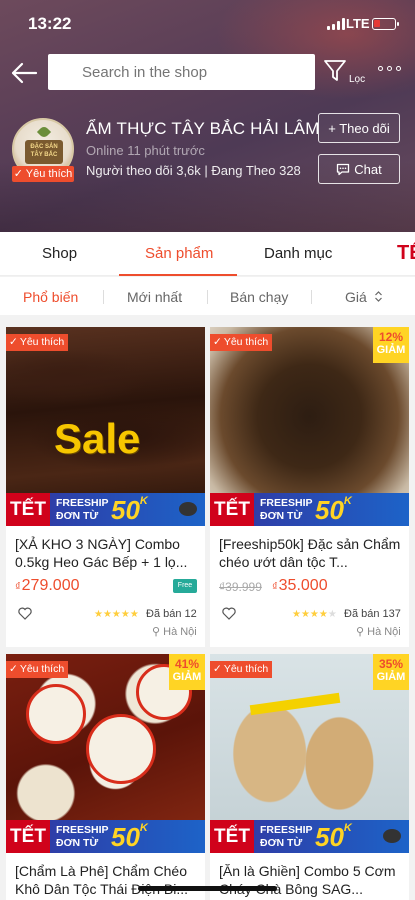 This screenshot has height=900, width=415. Describe the element at coordinates (97, 438) in the screenshot. I see `sale-text: Sale` at that location.